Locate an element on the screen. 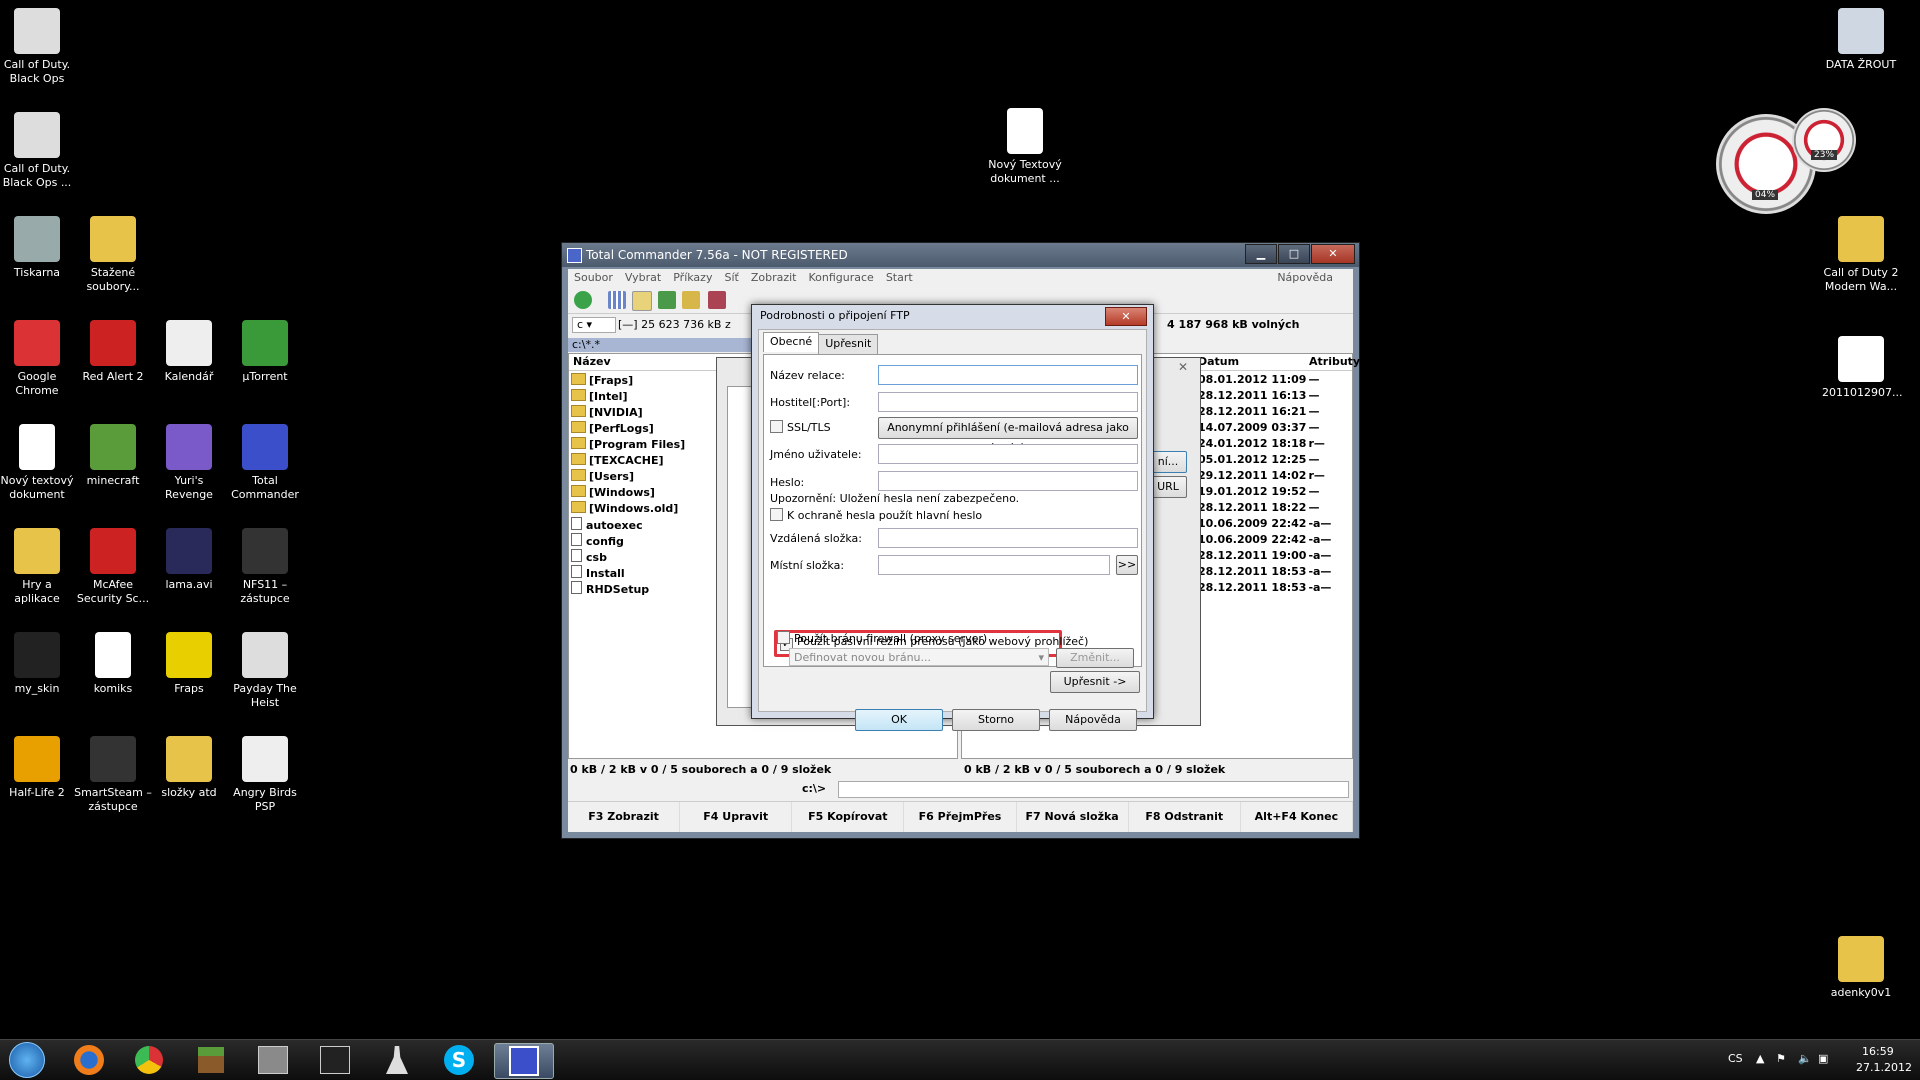  desktop-icon: složky atd is located at coordinates (189, 768).